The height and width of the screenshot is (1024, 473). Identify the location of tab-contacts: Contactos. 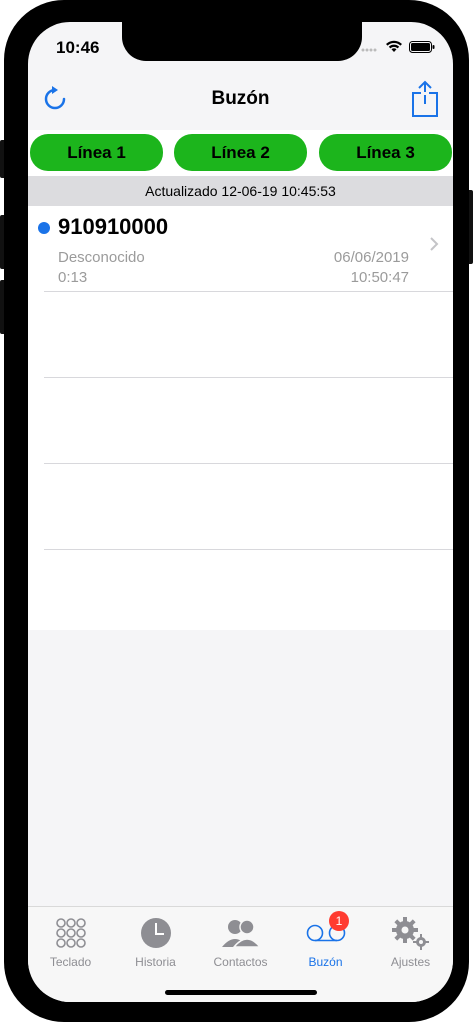
(240, 942).